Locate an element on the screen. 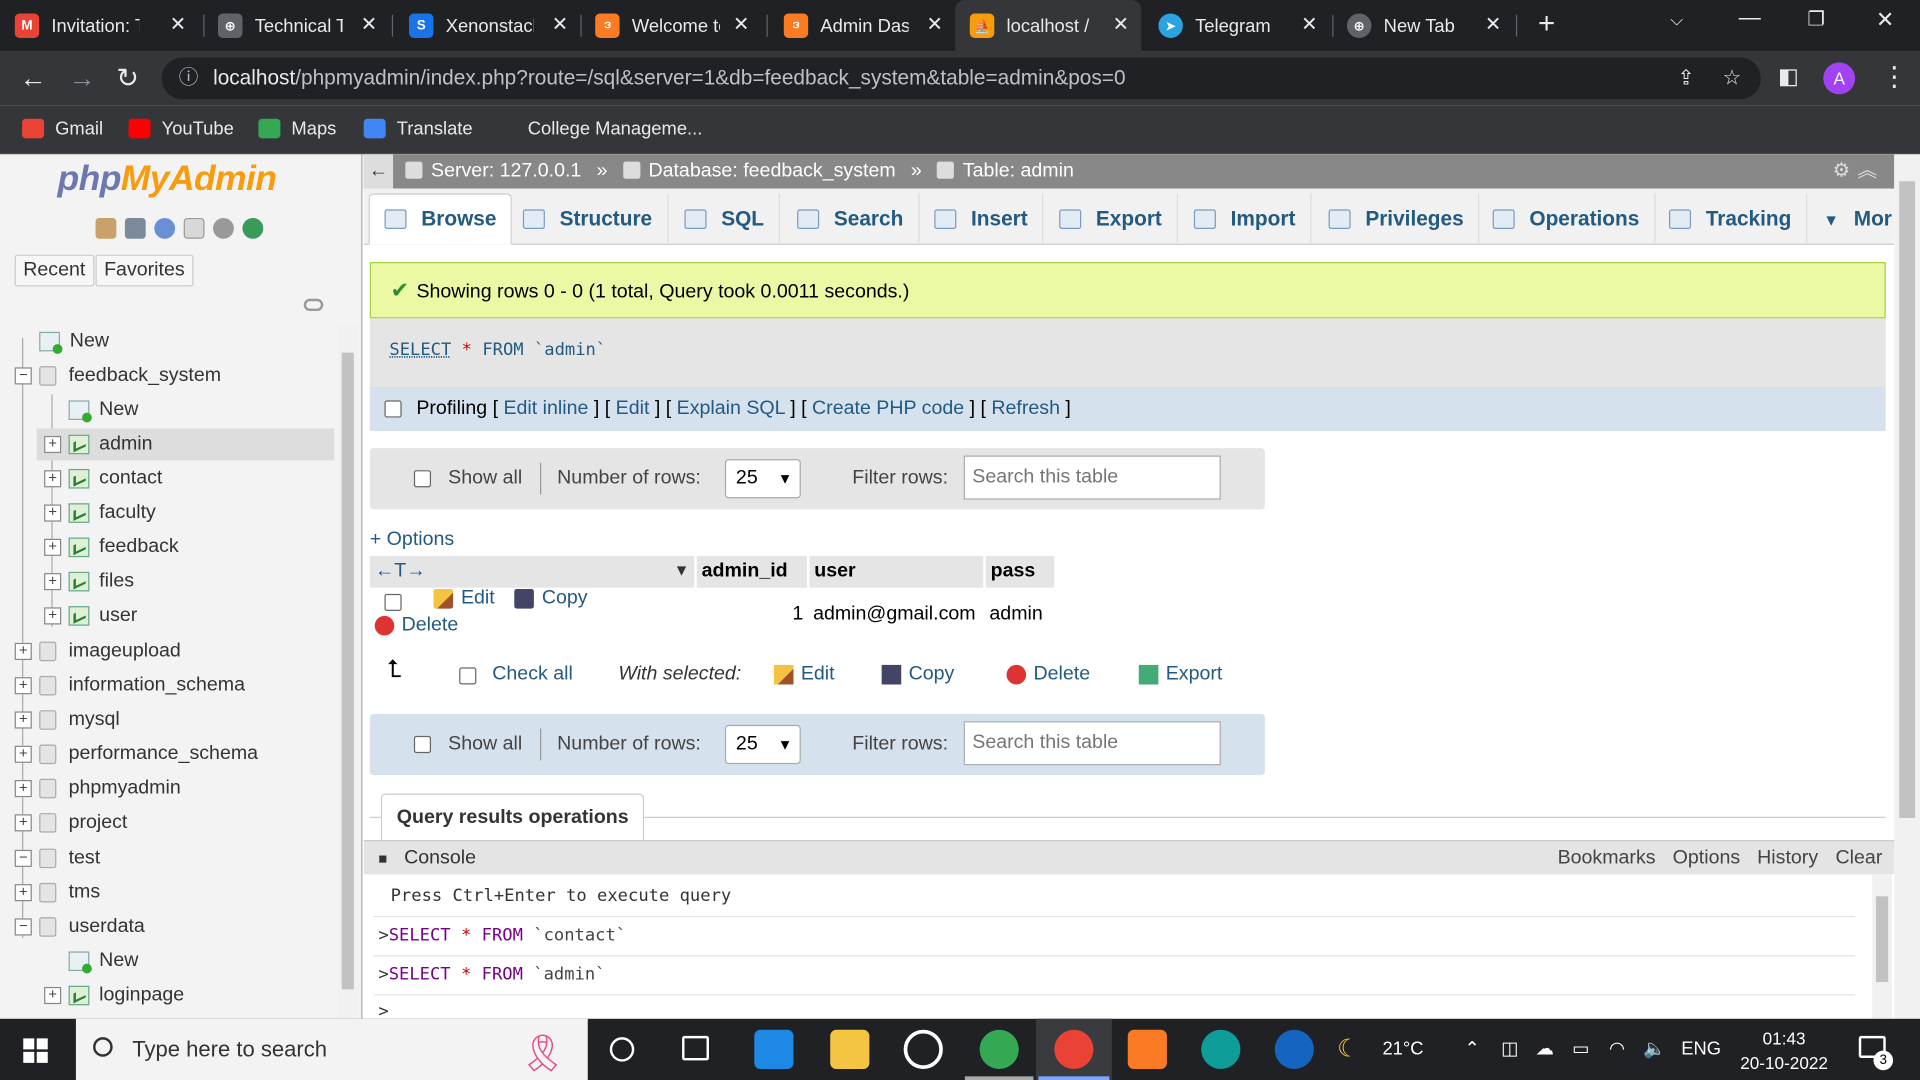 The image size is (1920, 1080). cell-admin-id: 1 is located at coordinates (752, 614).